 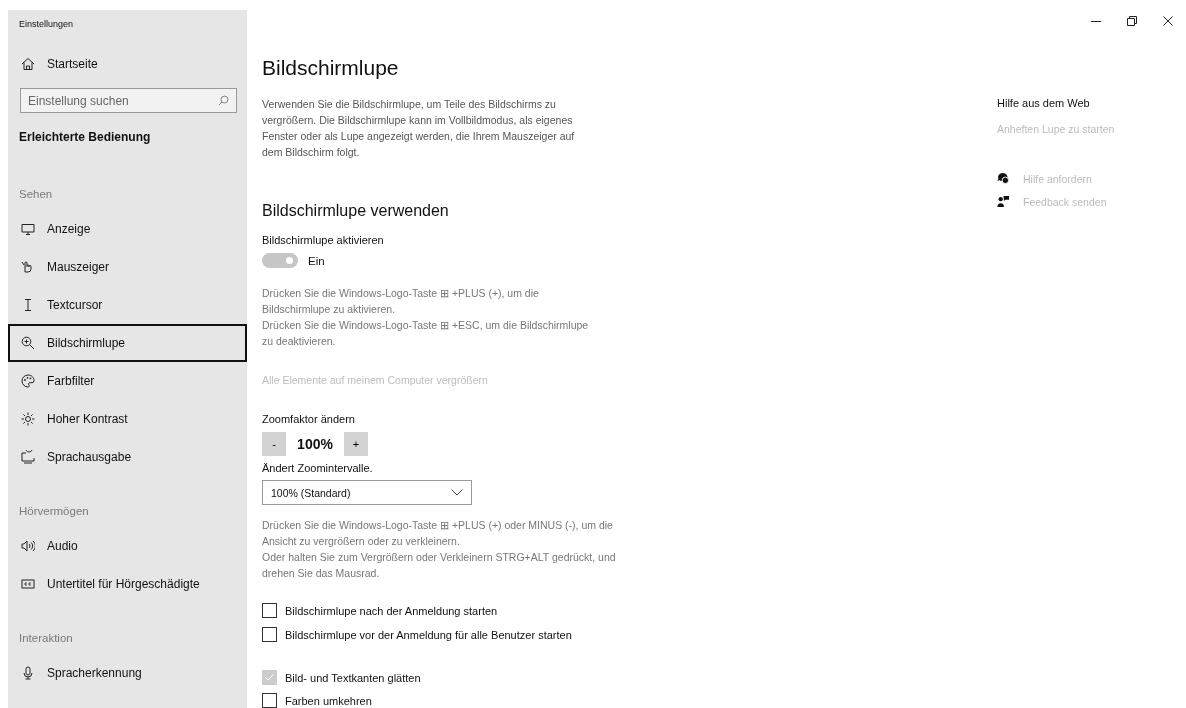 I want to click on home-icon, so click(x=28, y=63).